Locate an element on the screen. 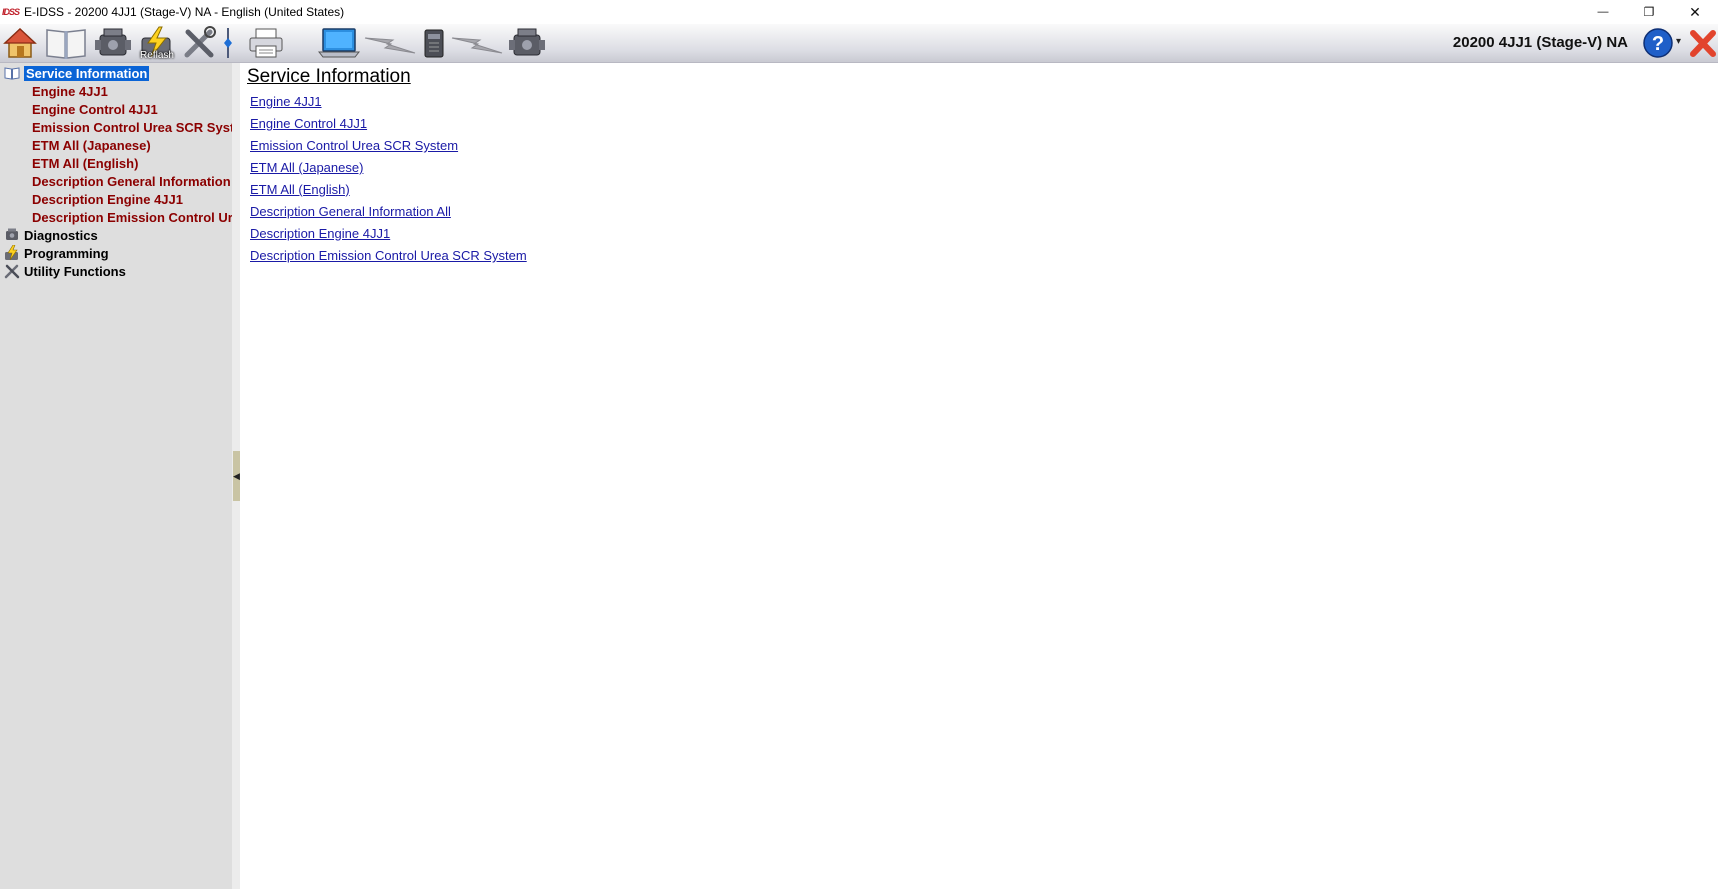 The height and width of the screenshot is (889, 1718). close-icon: ✕ is located at coordinates (1695, 11).